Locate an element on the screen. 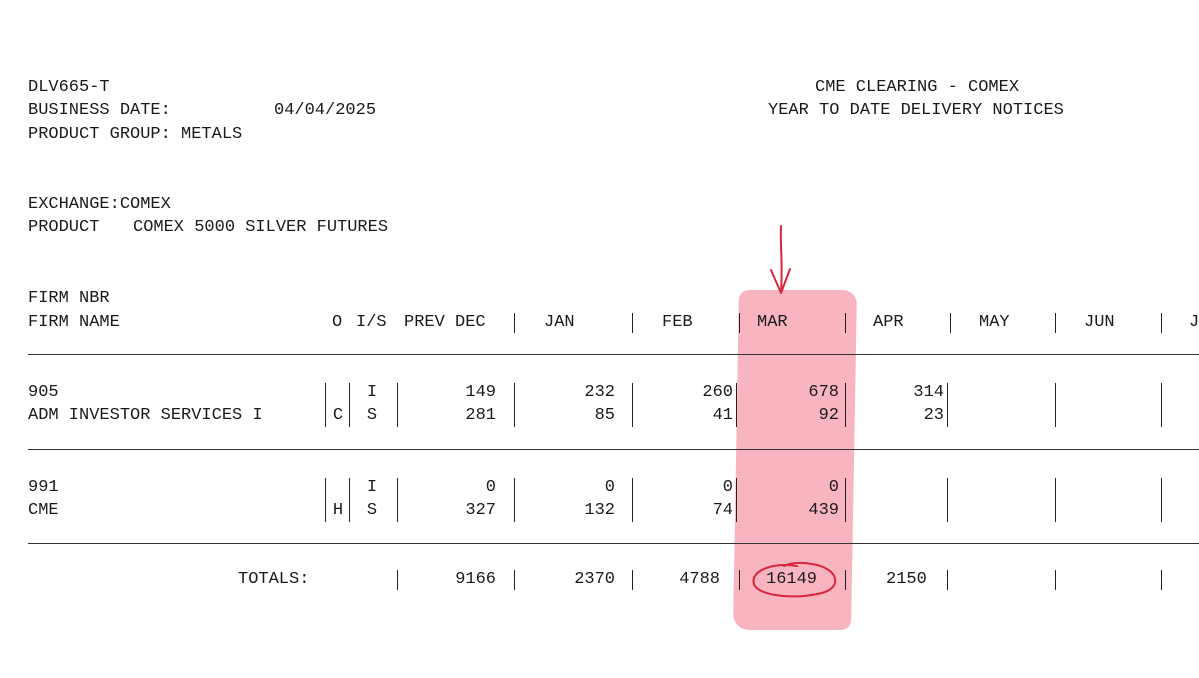 This screenshot has height=678, width=1199. annotation-layer is located at coordinates (794, 411).